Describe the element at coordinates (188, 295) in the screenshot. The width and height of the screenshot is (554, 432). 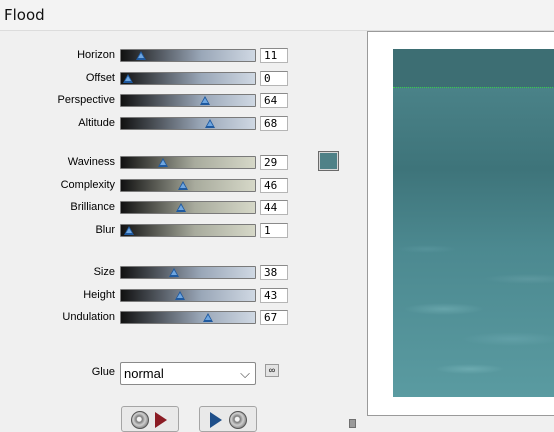
I see `height-slider` at that location.